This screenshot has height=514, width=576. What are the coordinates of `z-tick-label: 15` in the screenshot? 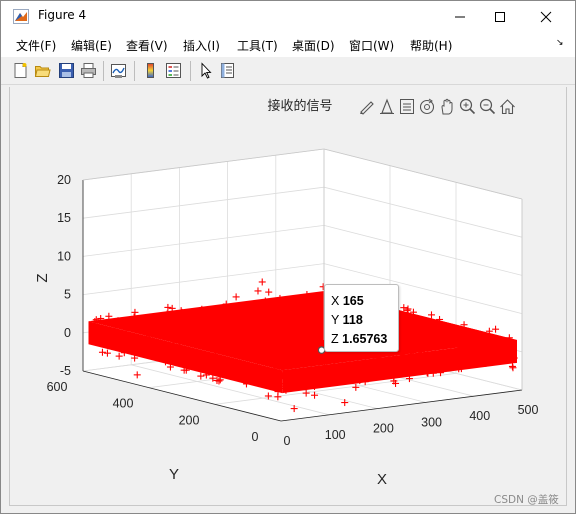 It's located at (64, 218).